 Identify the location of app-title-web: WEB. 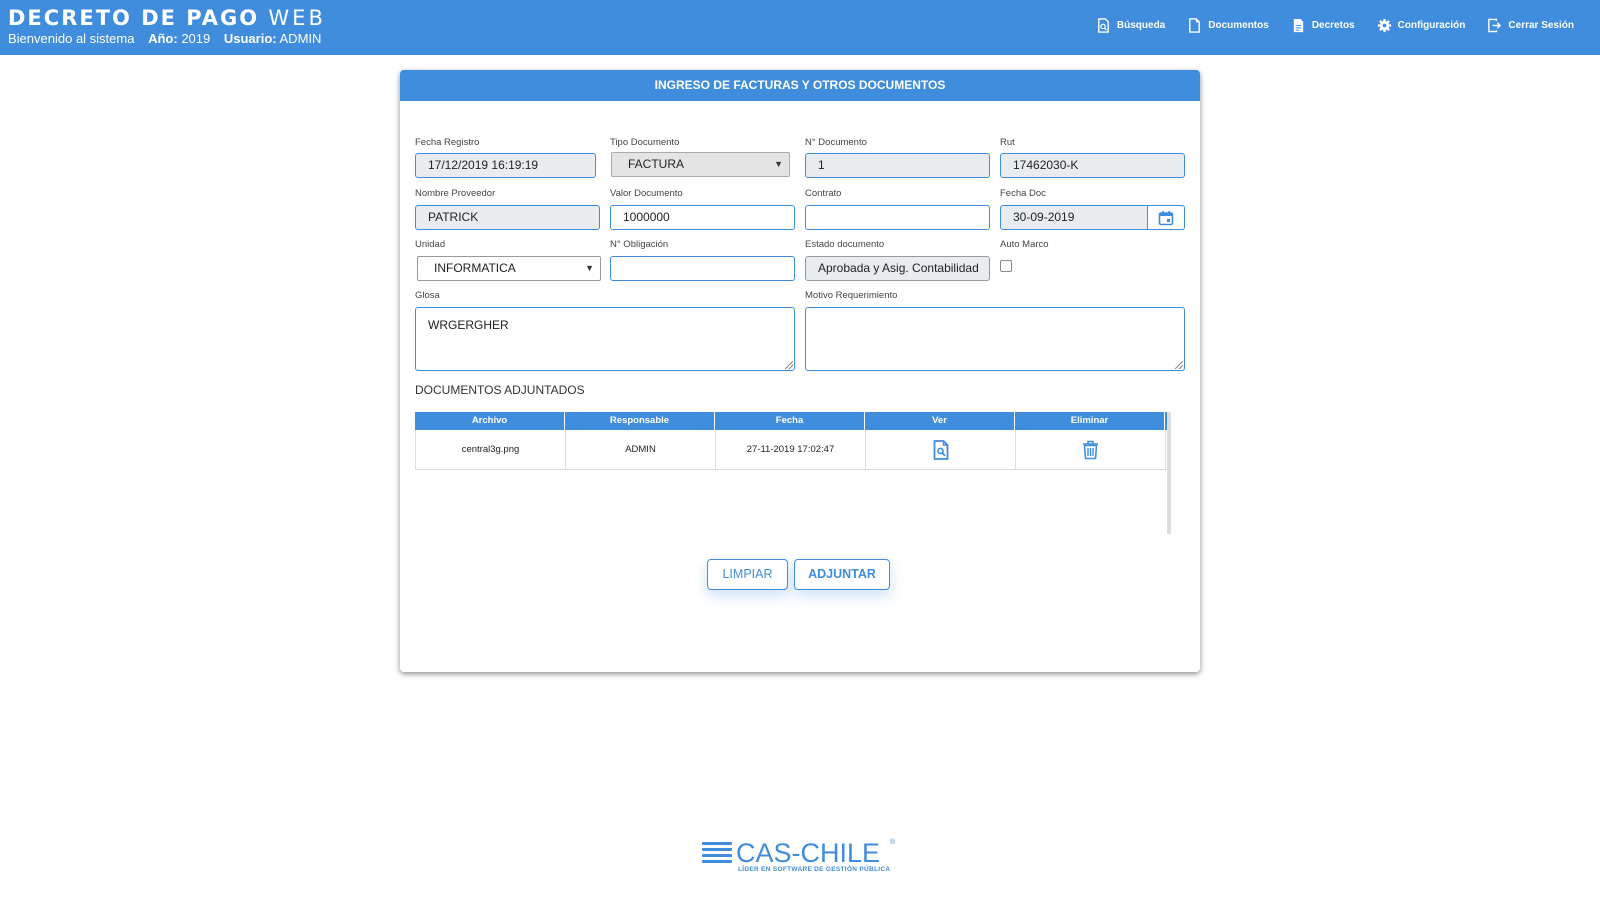
(297, 18).